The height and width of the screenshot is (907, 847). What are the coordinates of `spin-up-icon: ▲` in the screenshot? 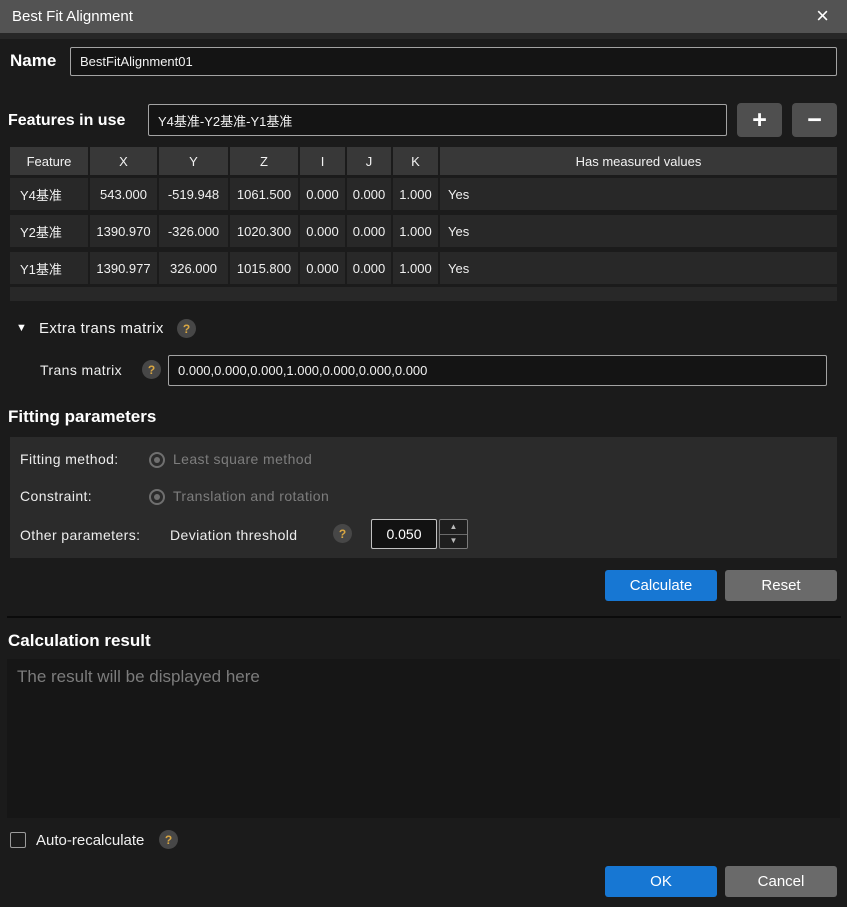 It's located at (453, 527).